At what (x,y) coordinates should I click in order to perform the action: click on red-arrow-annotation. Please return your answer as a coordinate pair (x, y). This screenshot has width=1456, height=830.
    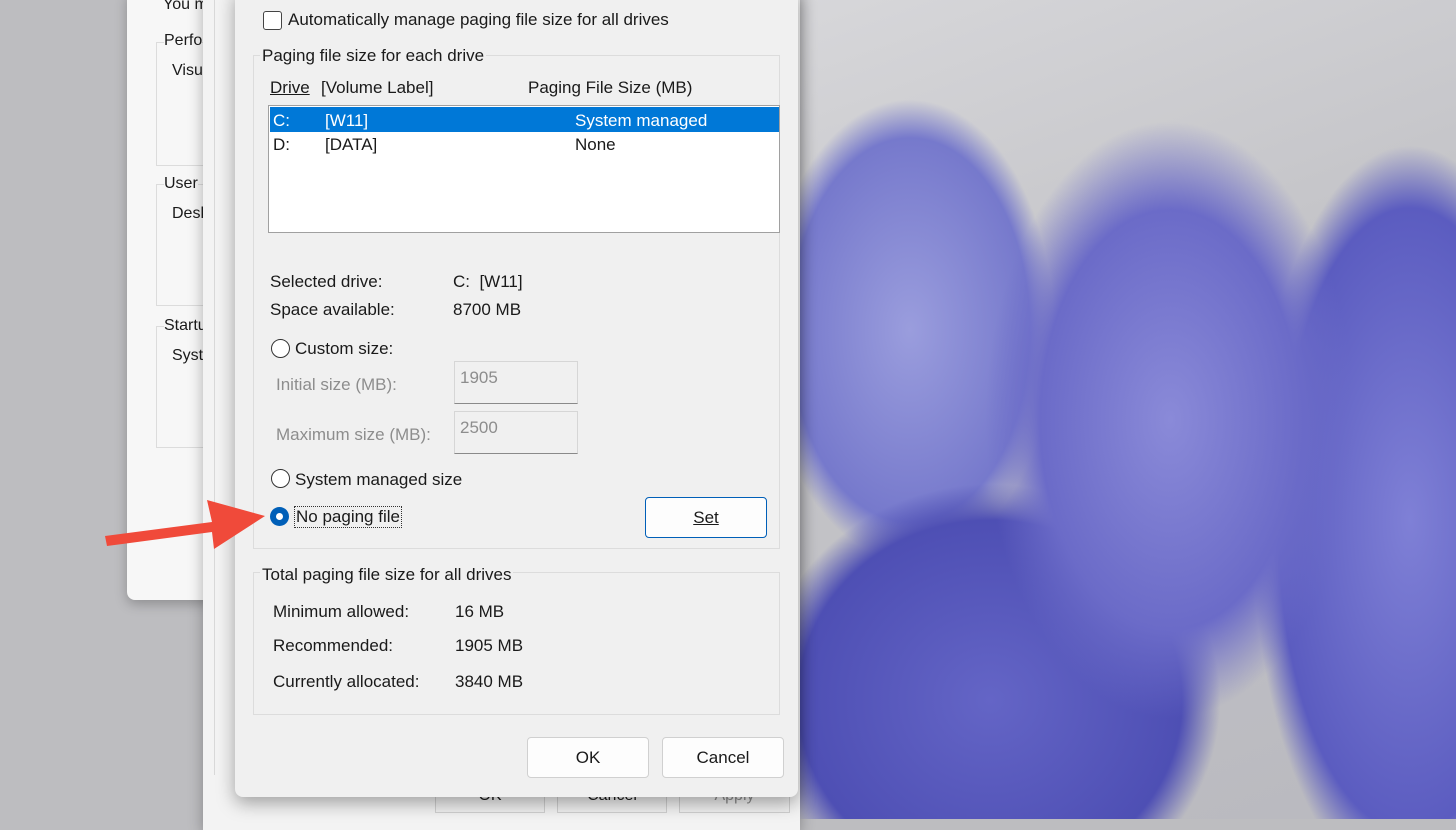
    Looking at the image, I should click on (185, 524).